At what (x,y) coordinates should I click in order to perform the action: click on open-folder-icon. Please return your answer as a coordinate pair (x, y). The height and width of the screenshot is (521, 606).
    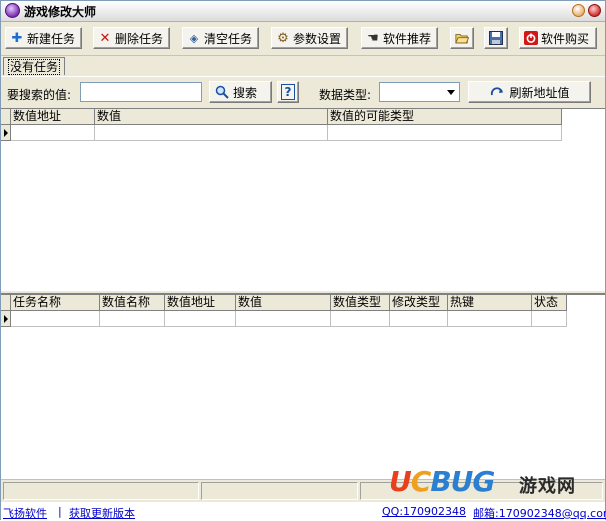
    Looking at the image, I should click on (462, 38).